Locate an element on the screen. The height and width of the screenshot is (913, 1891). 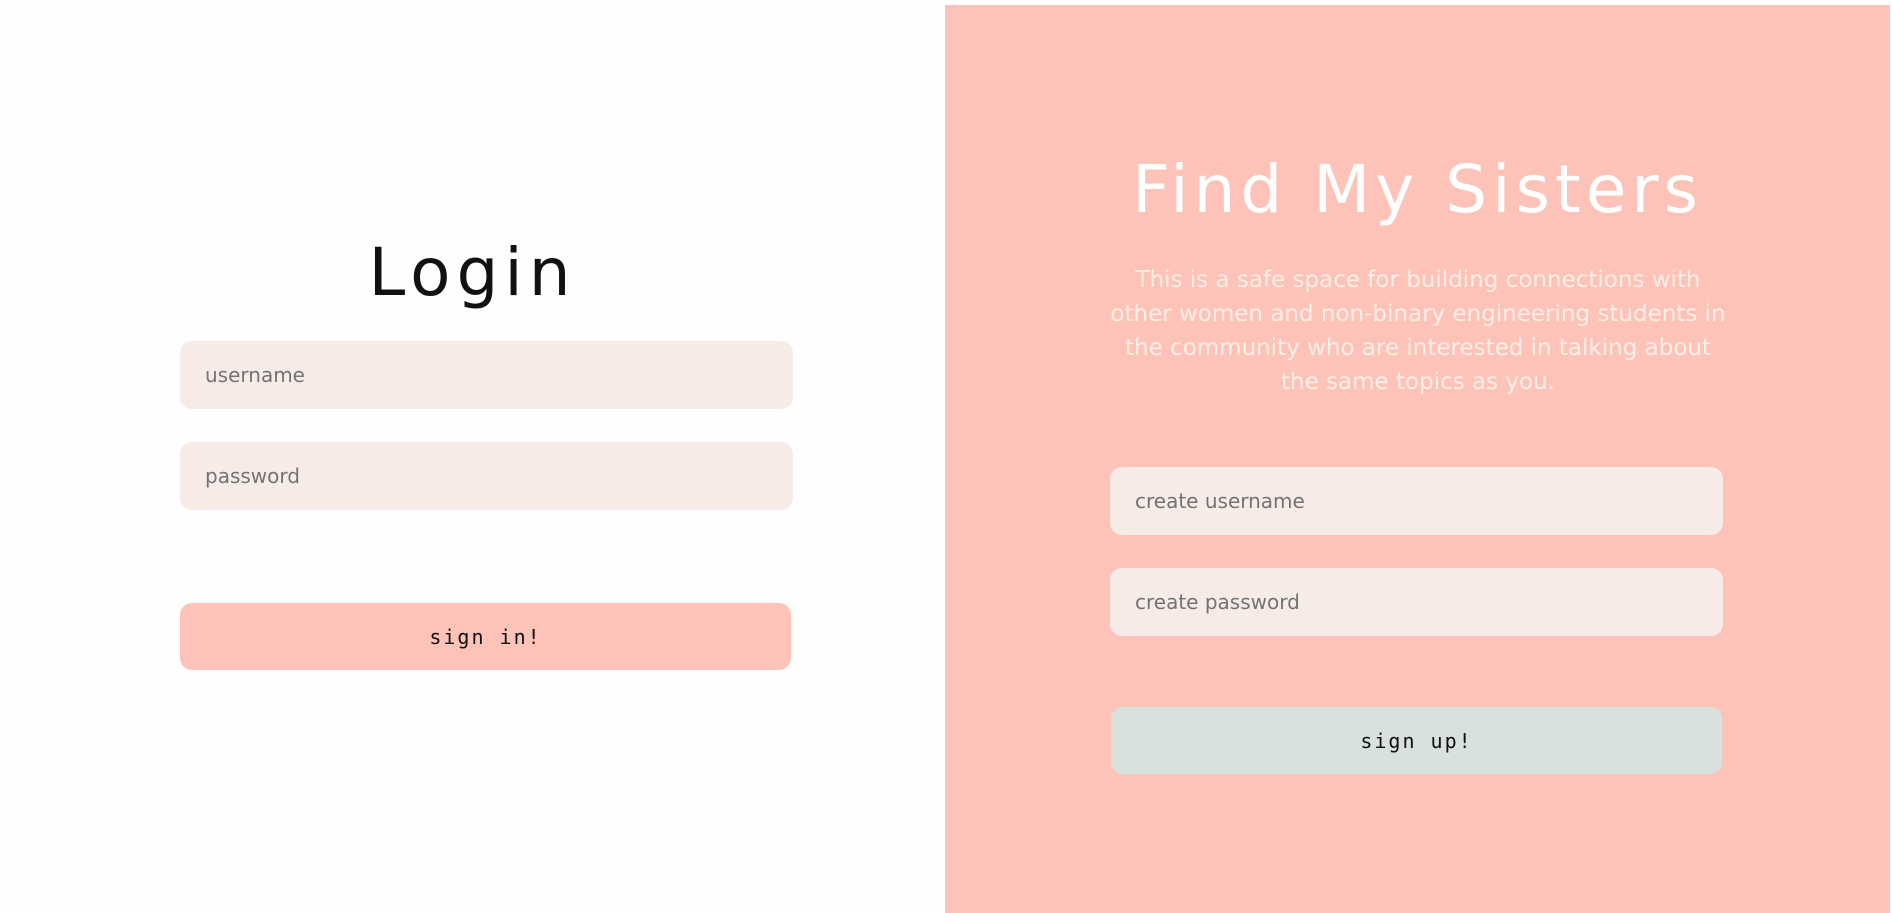
login-title: Login is located at coordinates (472, 272).